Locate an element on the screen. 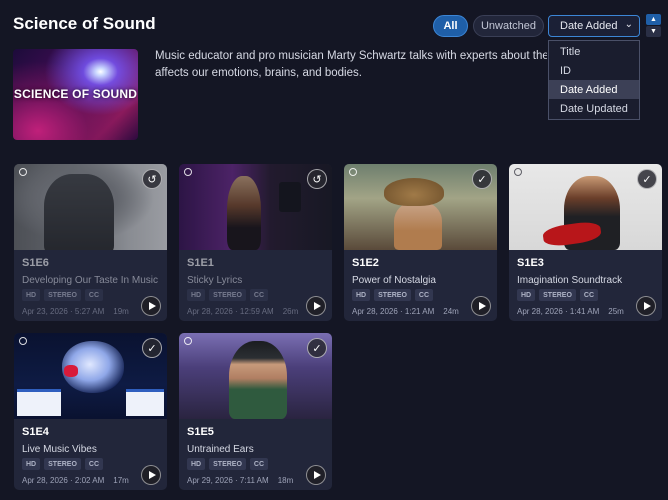 The image size is (668, 500). episode-duration: 25m is located at coordinates (616, 311).